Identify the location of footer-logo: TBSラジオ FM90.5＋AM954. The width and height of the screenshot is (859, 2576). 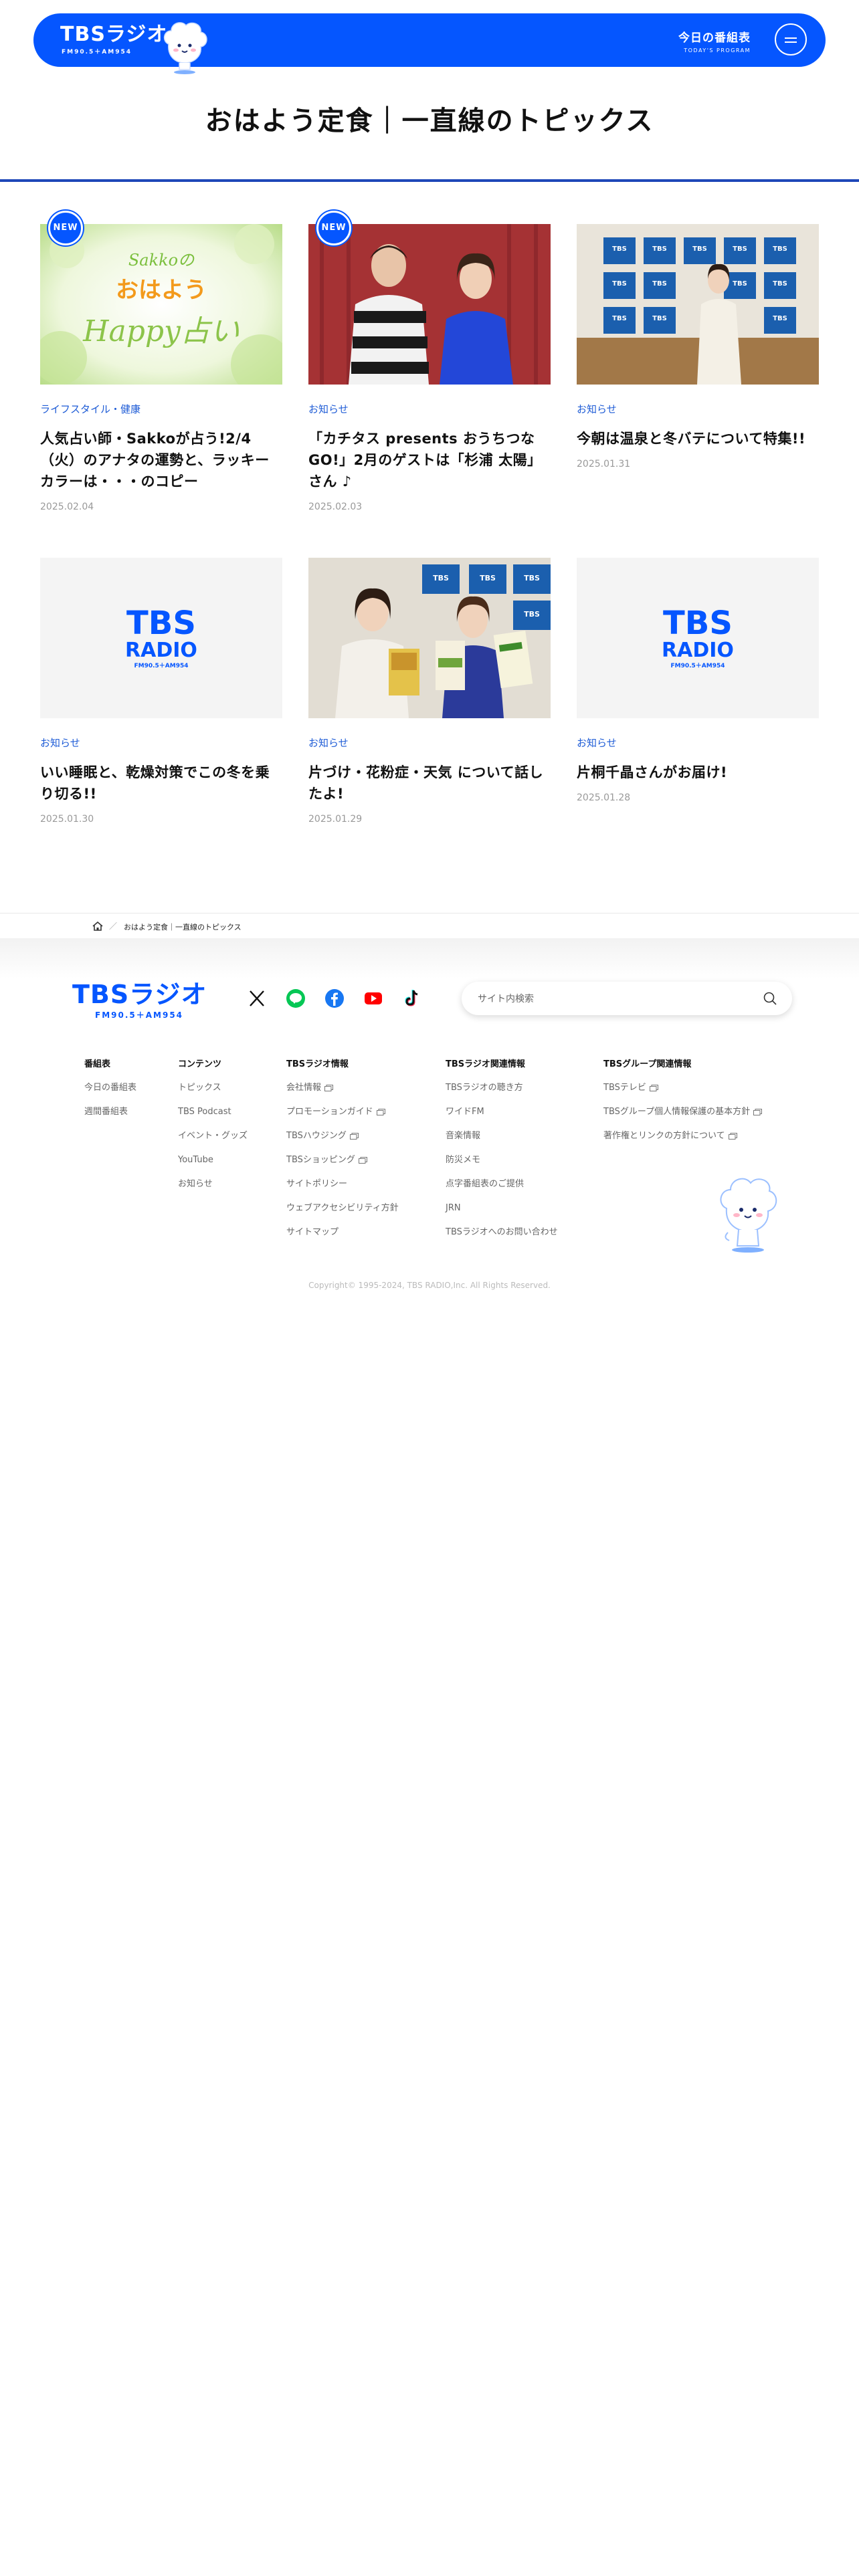
(139, 1000).